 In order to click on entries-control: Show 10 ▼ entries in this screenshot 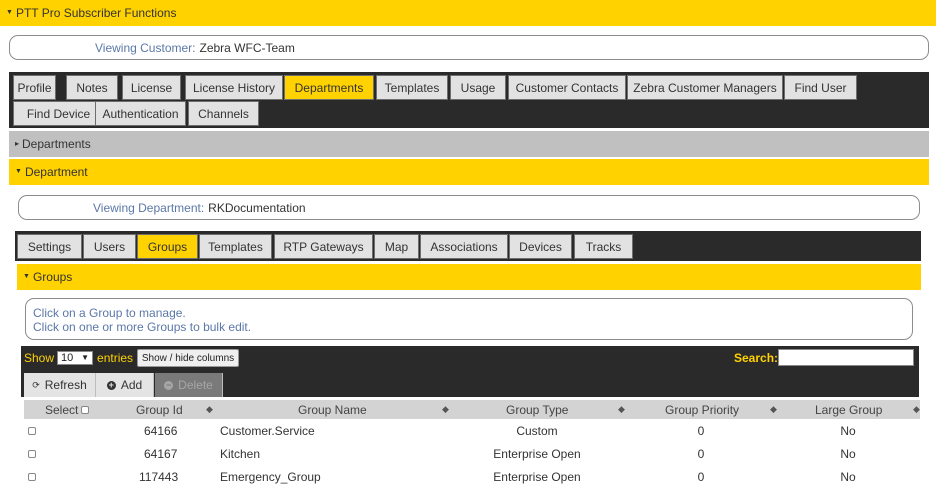, I will do `click(78, 357)`.